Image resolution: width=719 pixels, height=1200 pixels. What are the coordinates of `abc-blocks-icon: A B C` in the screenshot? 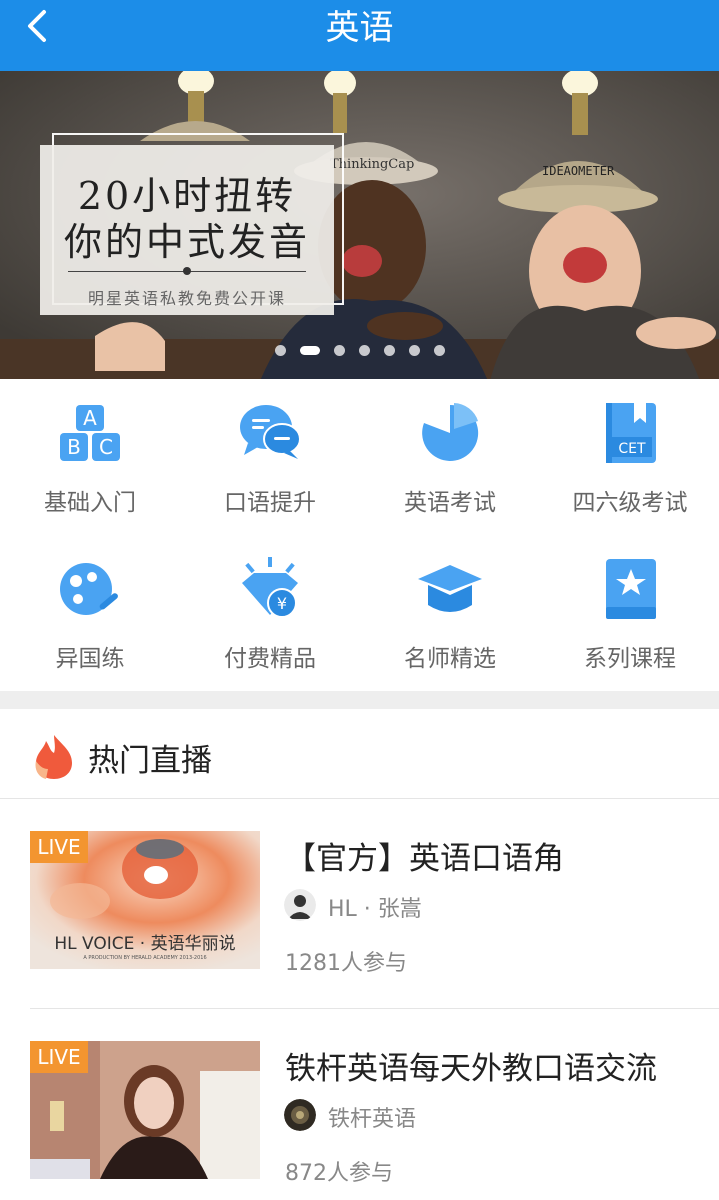 It's located at (90, 433).